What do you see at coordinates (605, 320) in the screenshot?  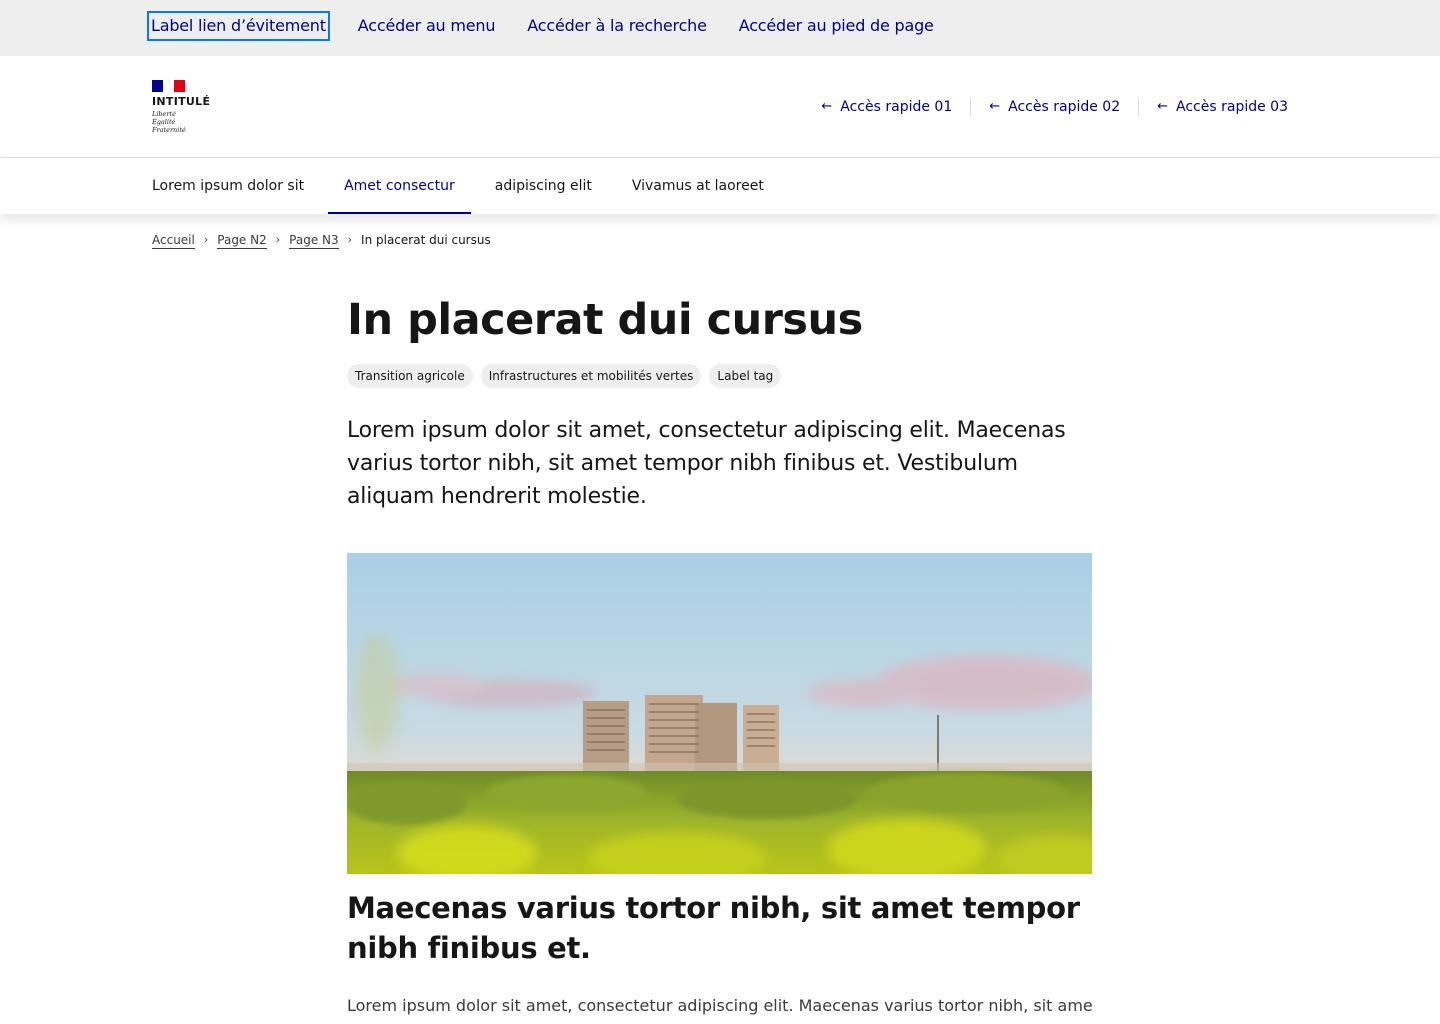 I see `page-title: In placerat dui cursus` at bounding box center [605, 320].